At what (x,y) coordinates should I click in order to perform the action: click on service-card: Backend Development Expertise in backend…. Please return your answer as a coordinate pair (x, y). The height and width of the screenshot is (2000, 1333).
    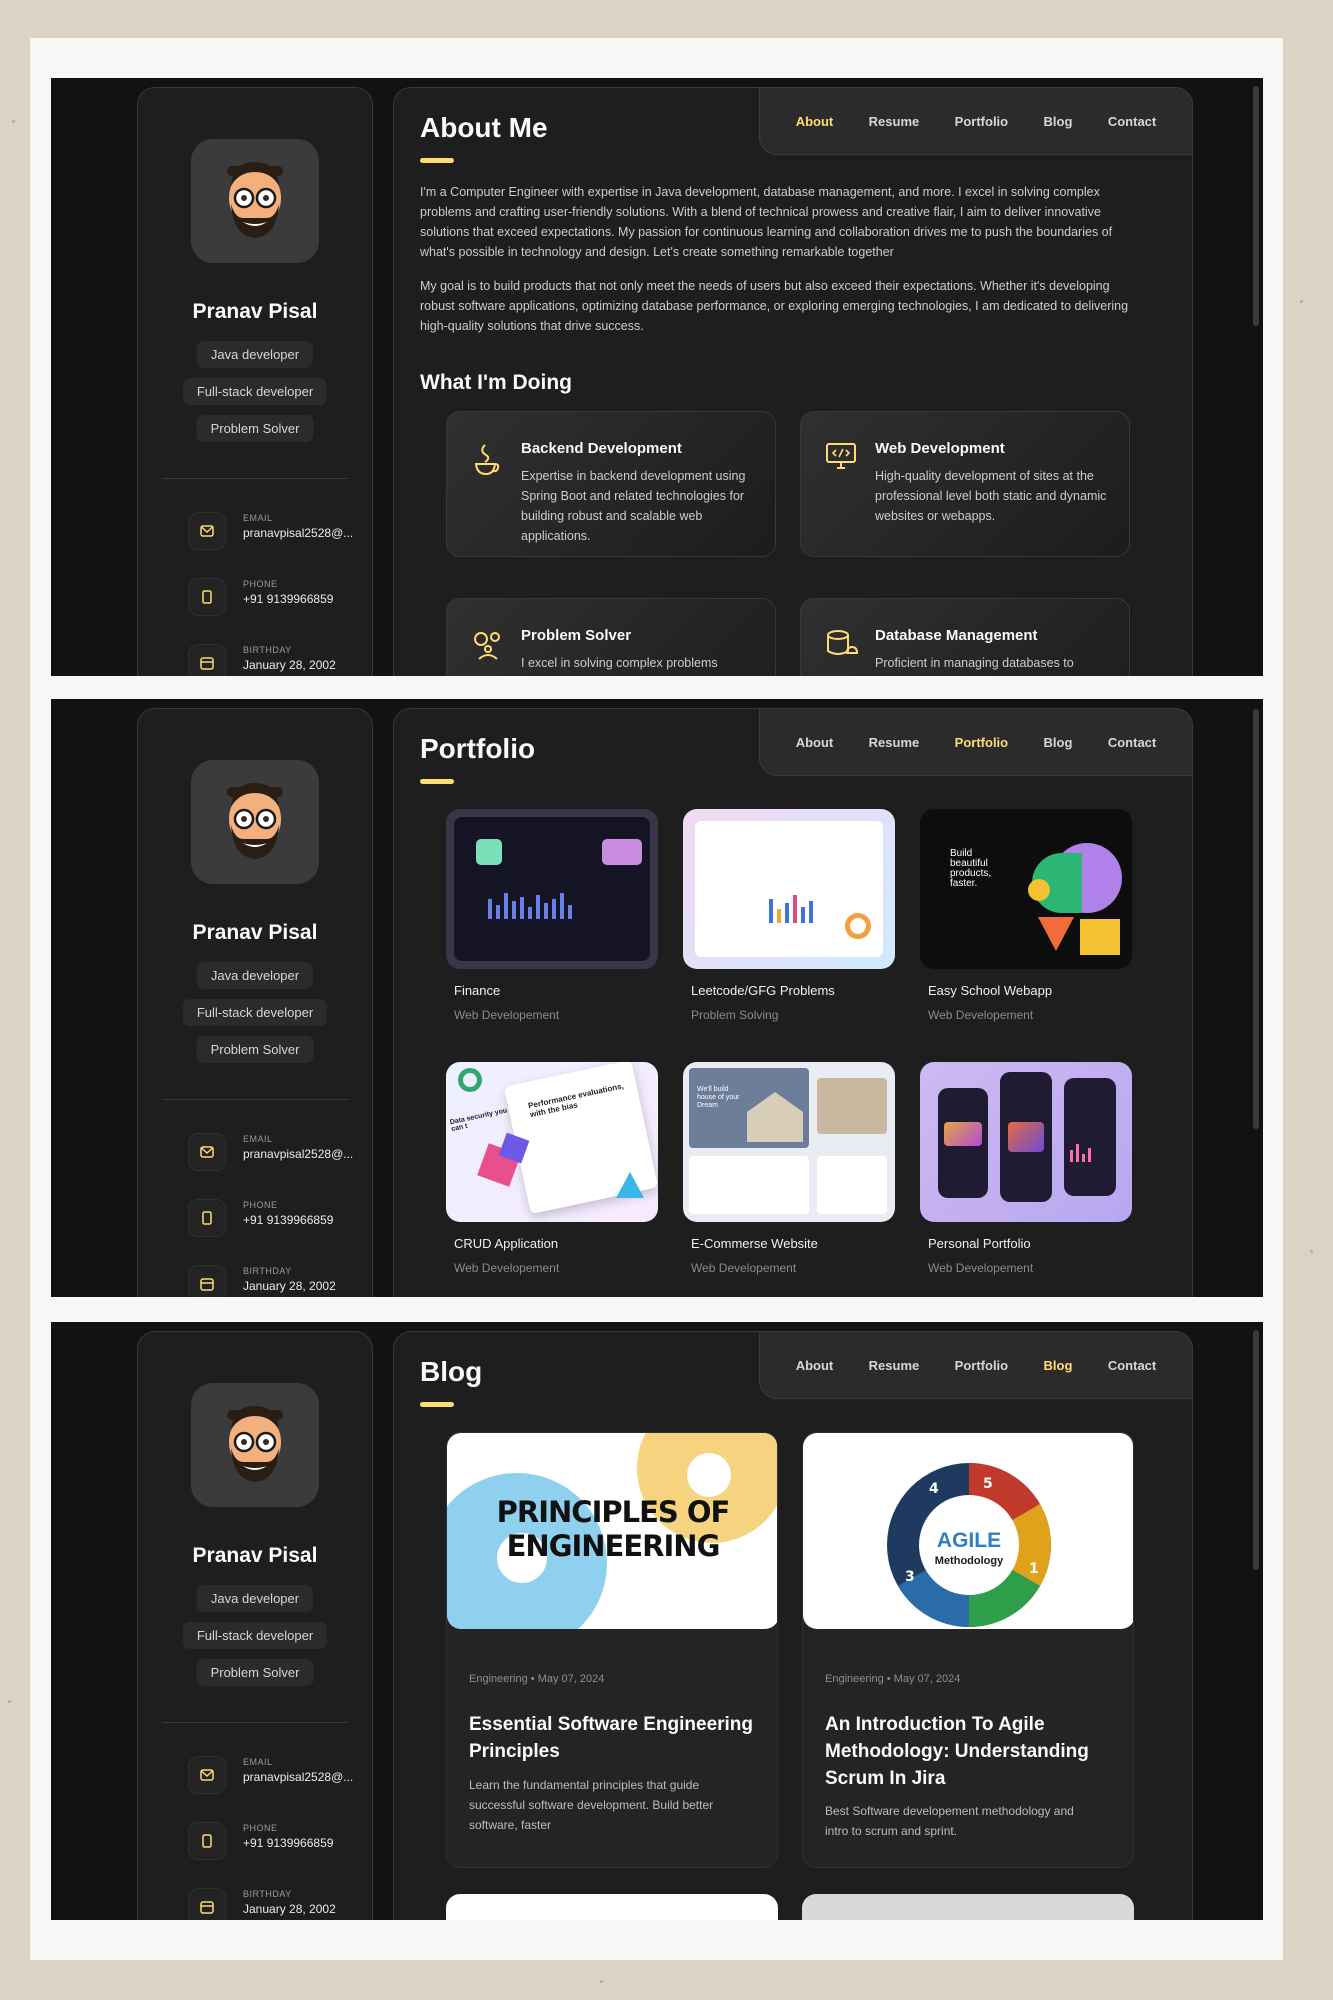
    Looking at the image, I should click on (611, 484).